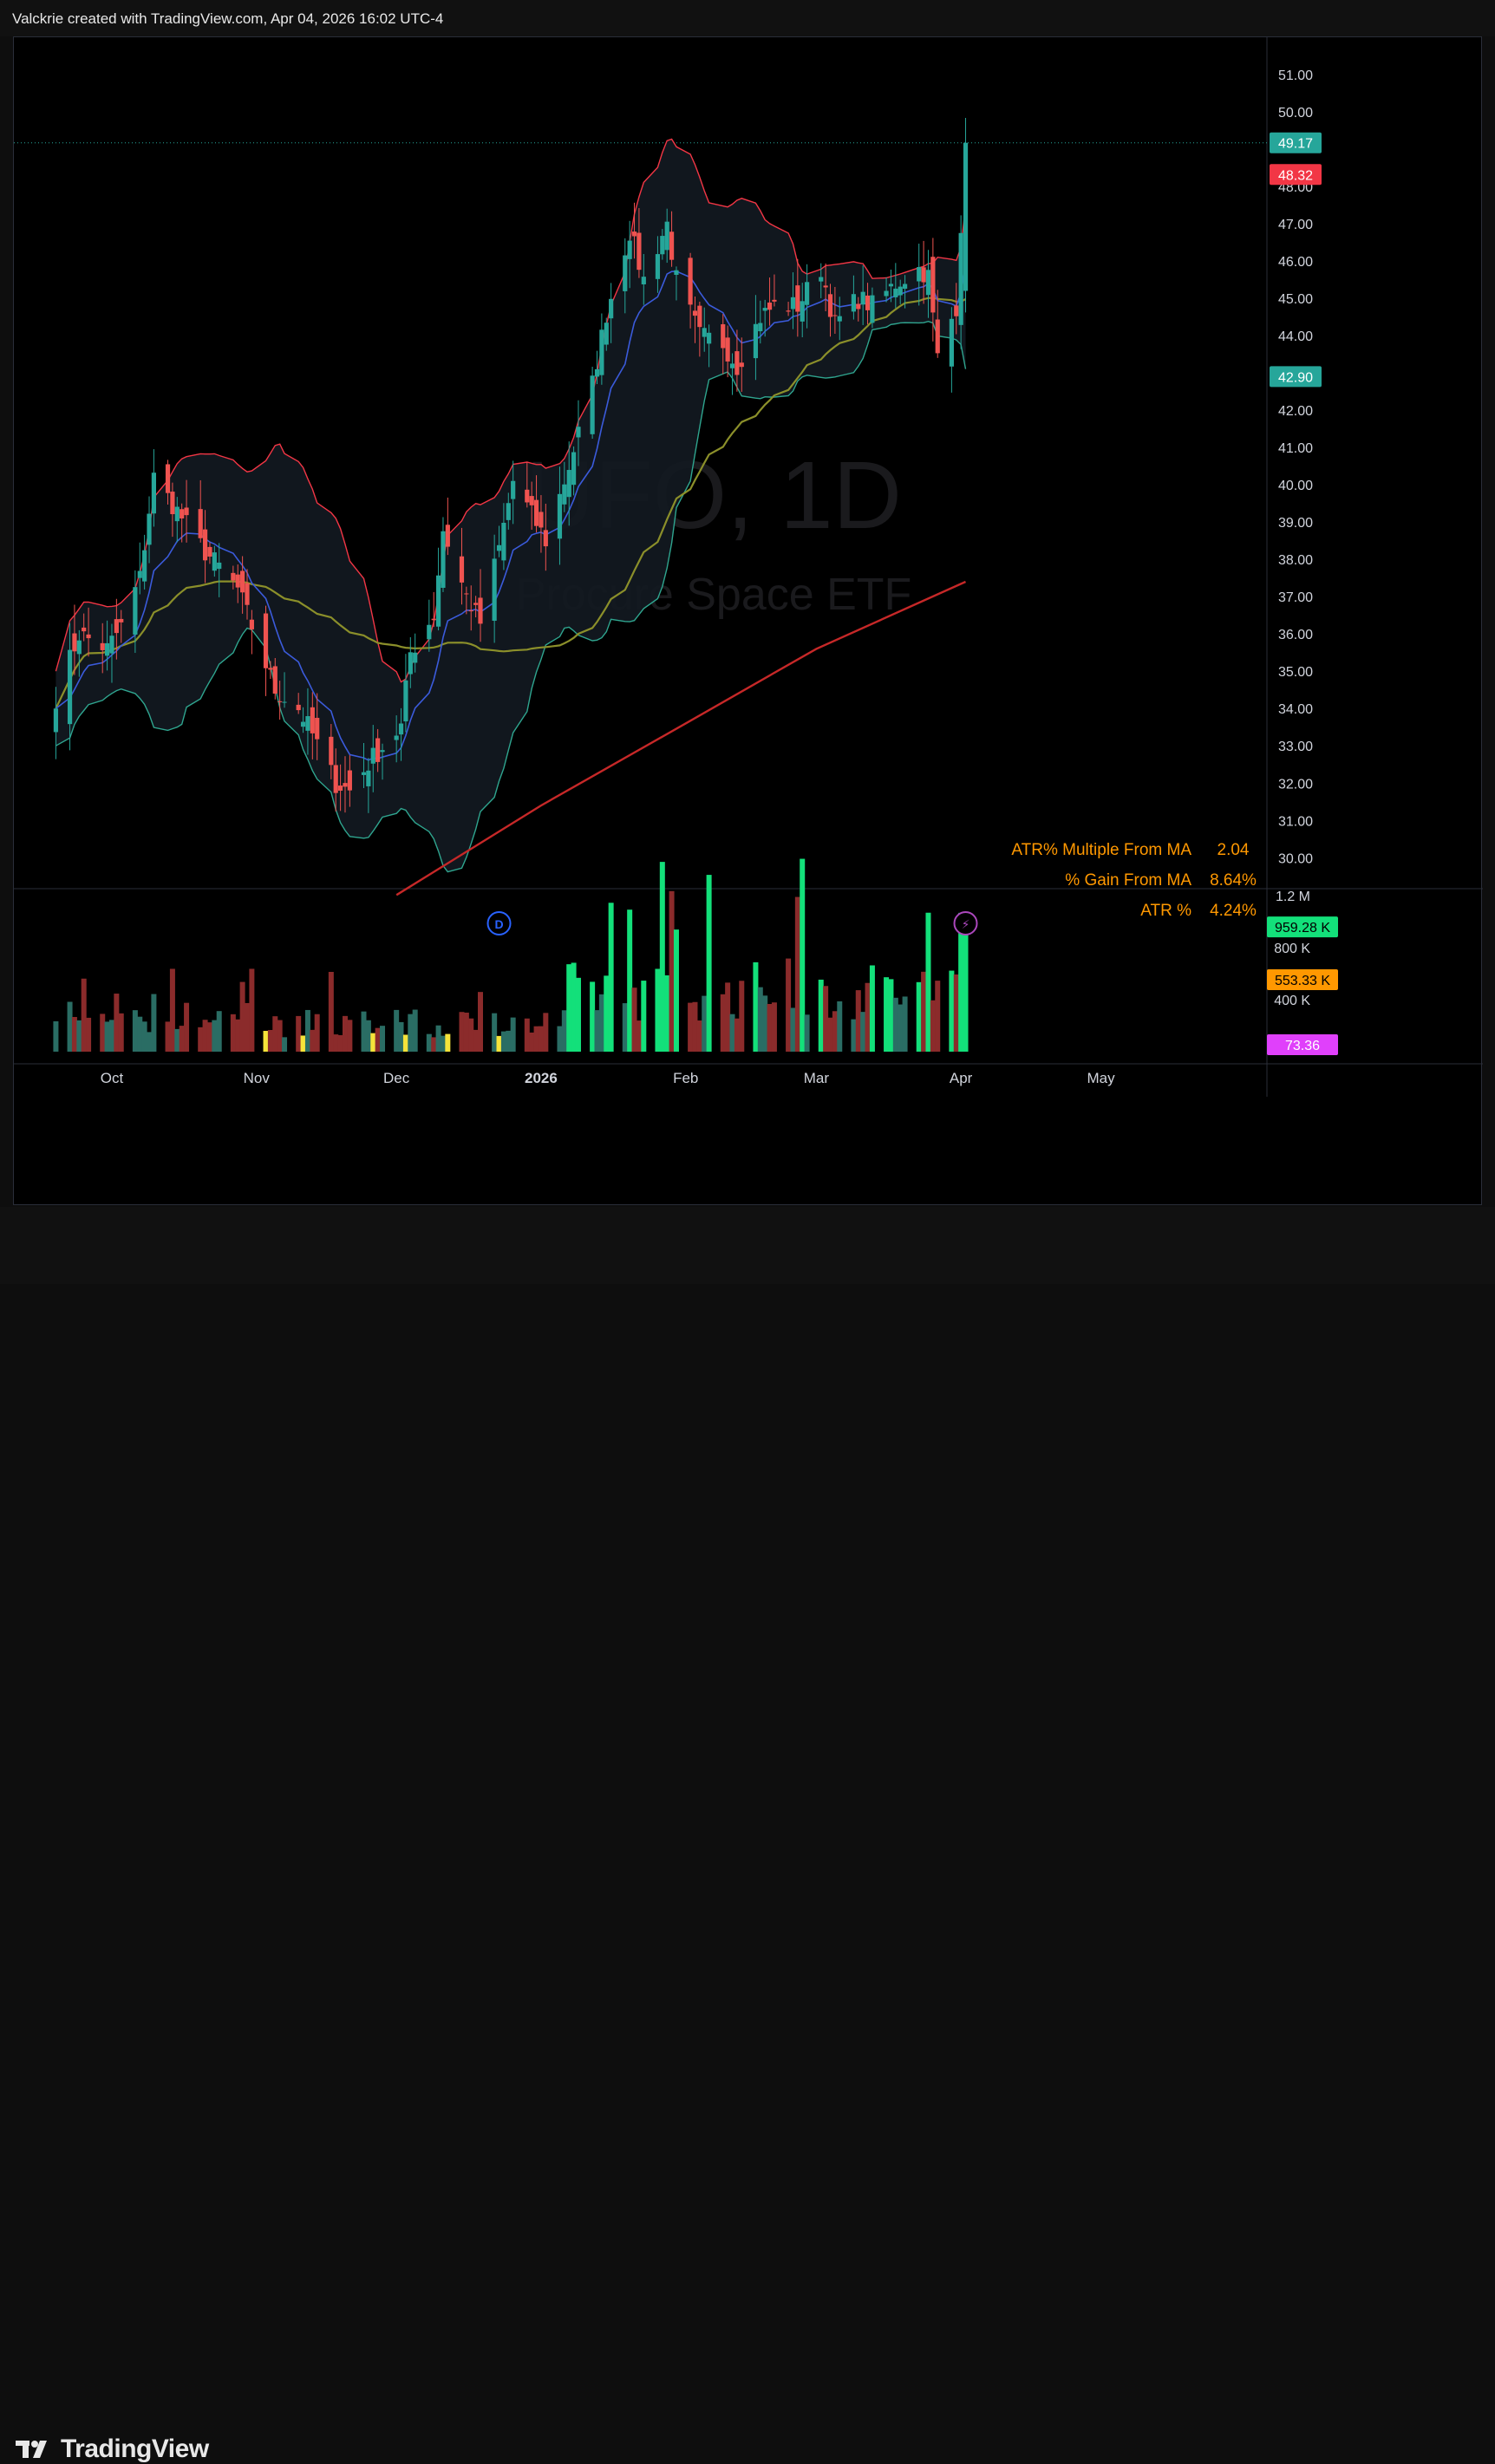 This screenshot has height=2464, width=1495. Describe the element at coordinates (961, 1078) in the screenshot. I see `time-tick-label: Apr` at that location.